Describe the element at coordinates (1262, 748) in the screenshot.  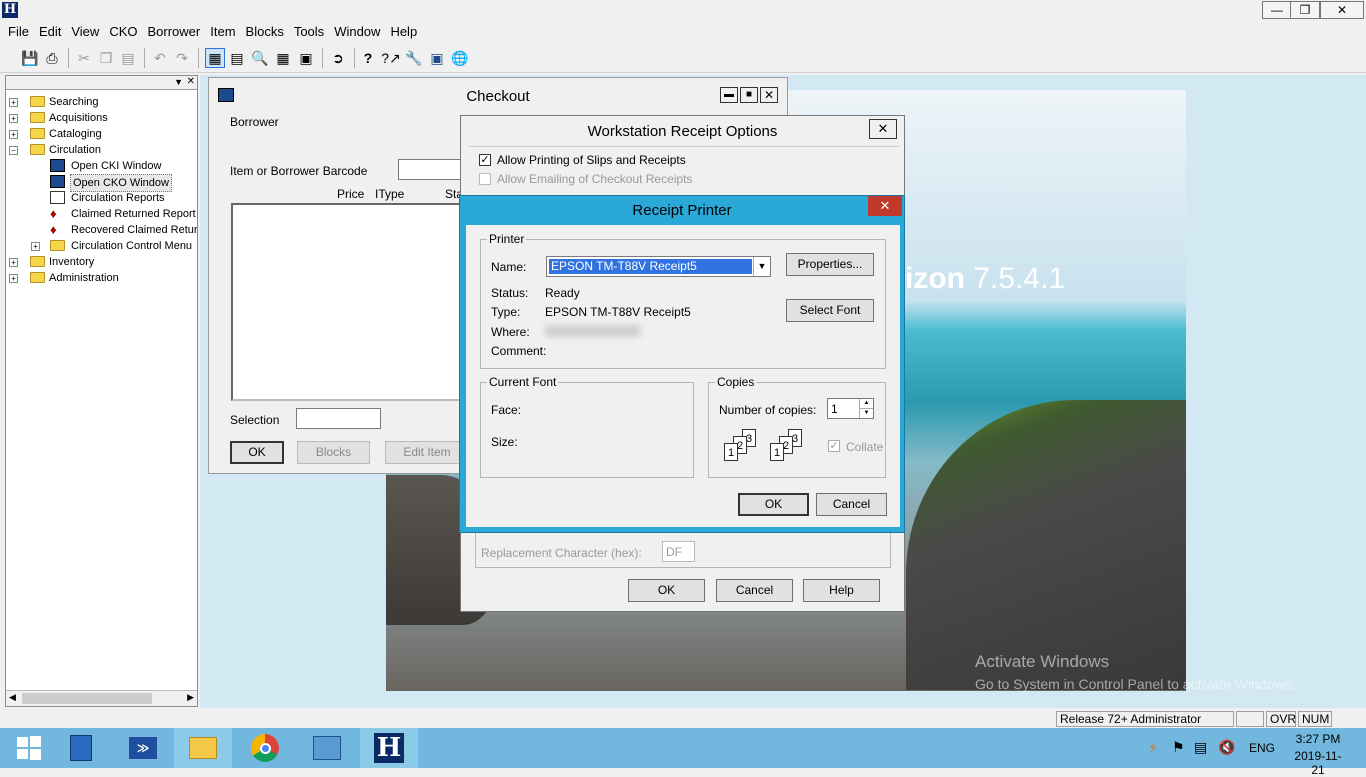
I see `language-indicator: ENG` at that location.